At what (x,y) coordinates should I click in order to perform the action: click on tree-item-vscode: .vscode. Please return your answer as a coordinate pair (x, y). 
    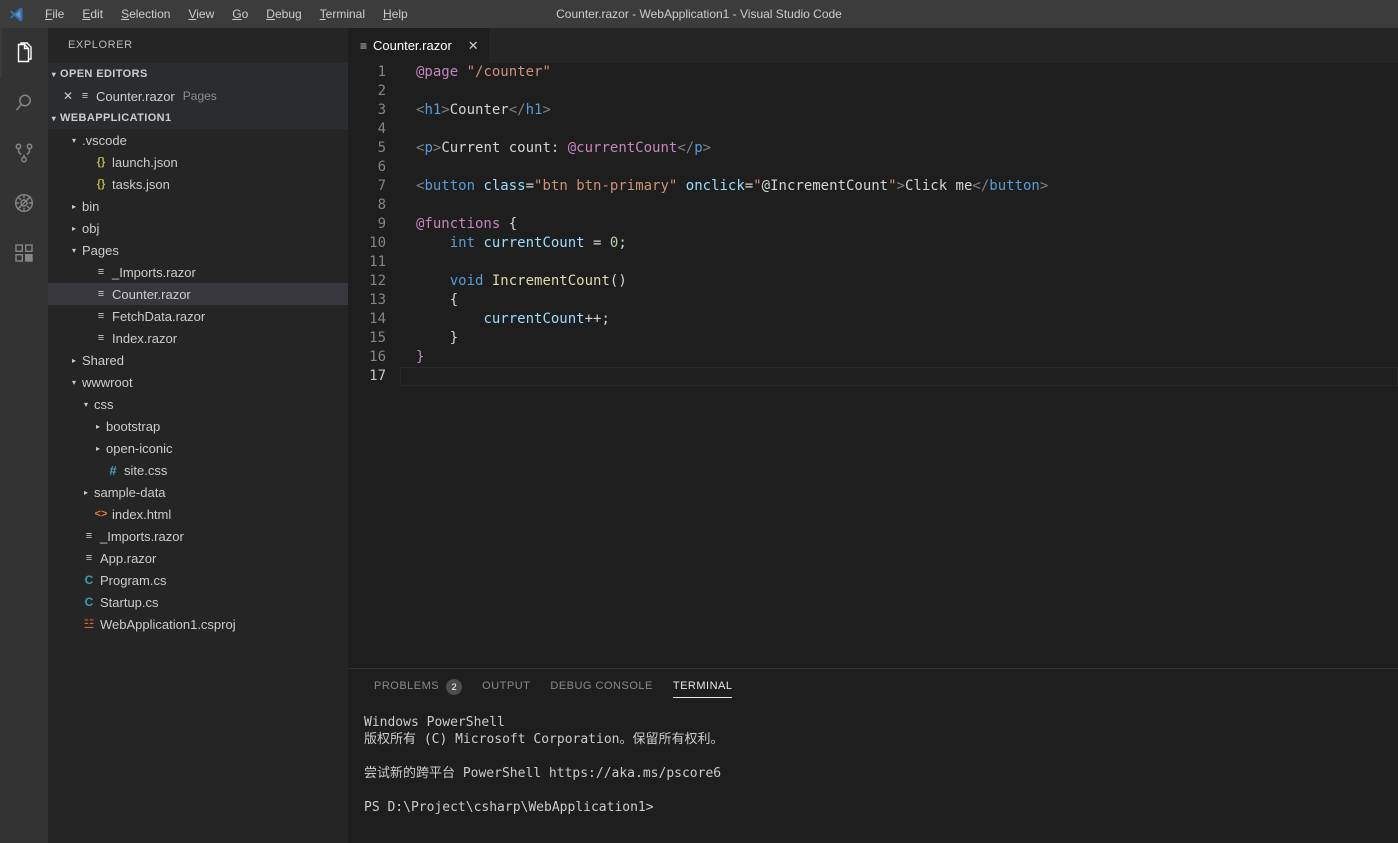
    Looking at the image, I should click on (198, 140).